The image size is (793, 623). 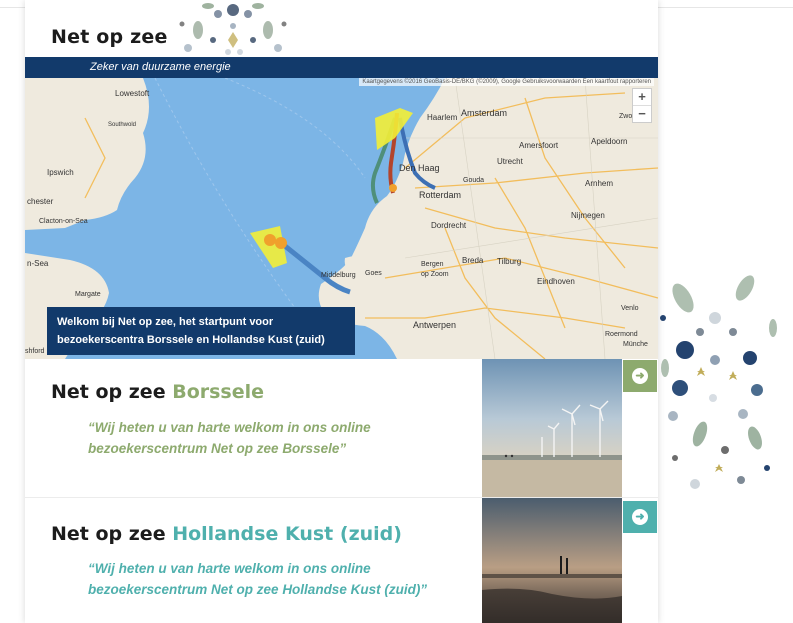 What do you see at coordinates (122, 125) in the screenshot?
I see `map-label-southwold: Southwold` at bounding box center [122, 125].